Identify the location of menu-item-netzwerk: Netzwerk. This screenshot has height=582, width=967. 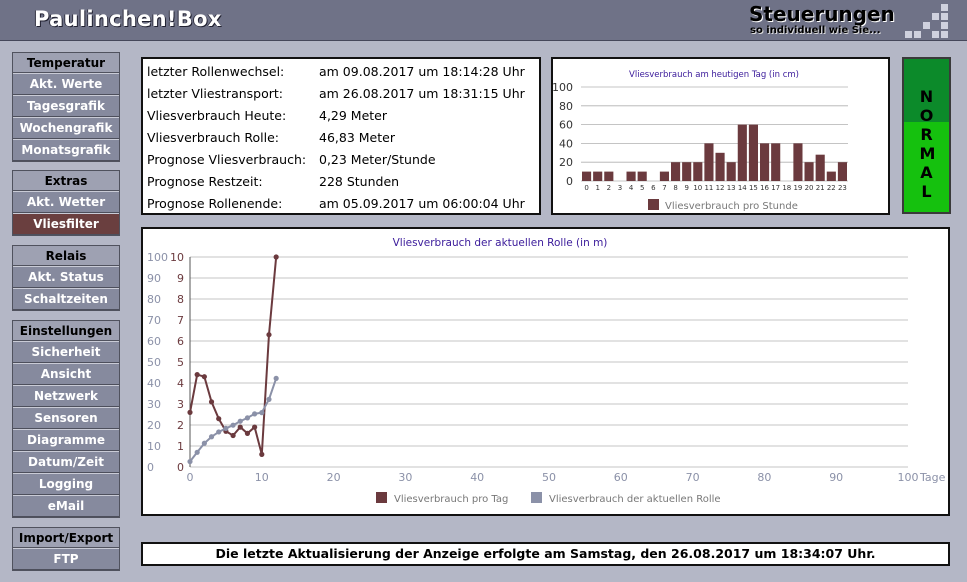
(66, 396).